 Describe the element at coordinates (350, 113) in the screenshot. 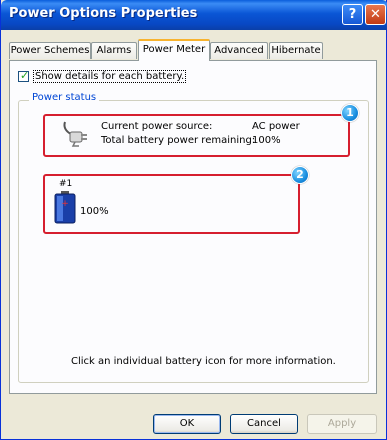

I see `callout-badge-1: 1` at that location.